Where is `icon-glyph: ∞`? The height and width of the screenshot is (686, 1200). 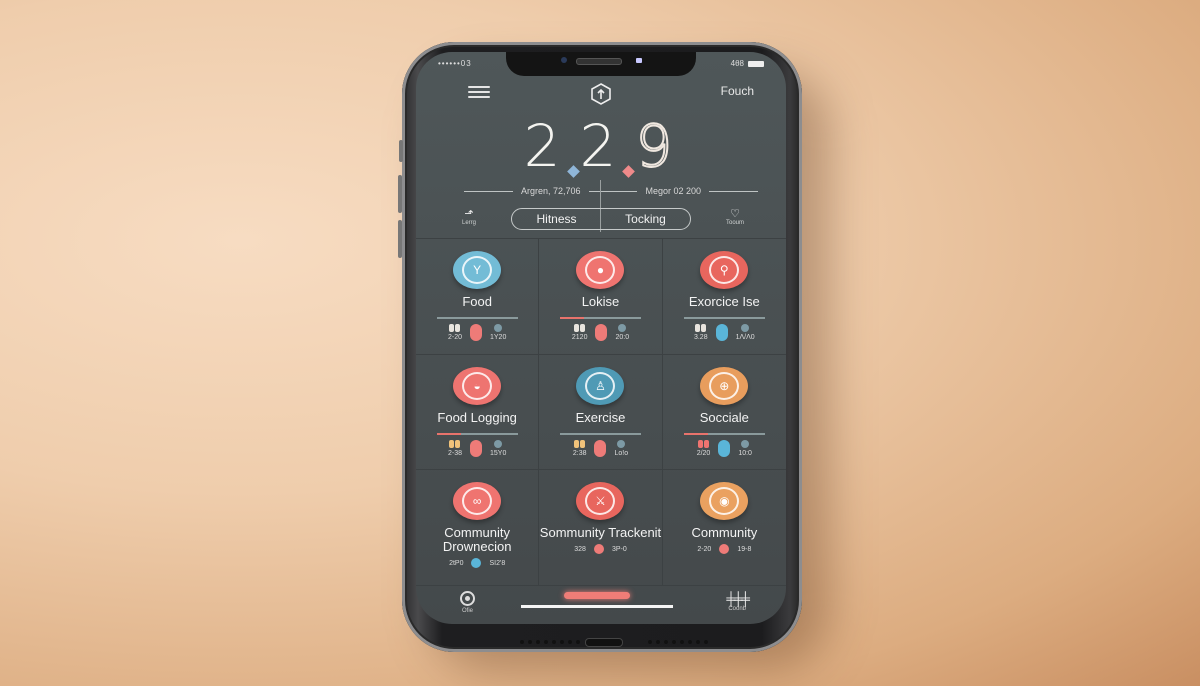 icon-glyph: ∞ is located at coordinates (477, 501).